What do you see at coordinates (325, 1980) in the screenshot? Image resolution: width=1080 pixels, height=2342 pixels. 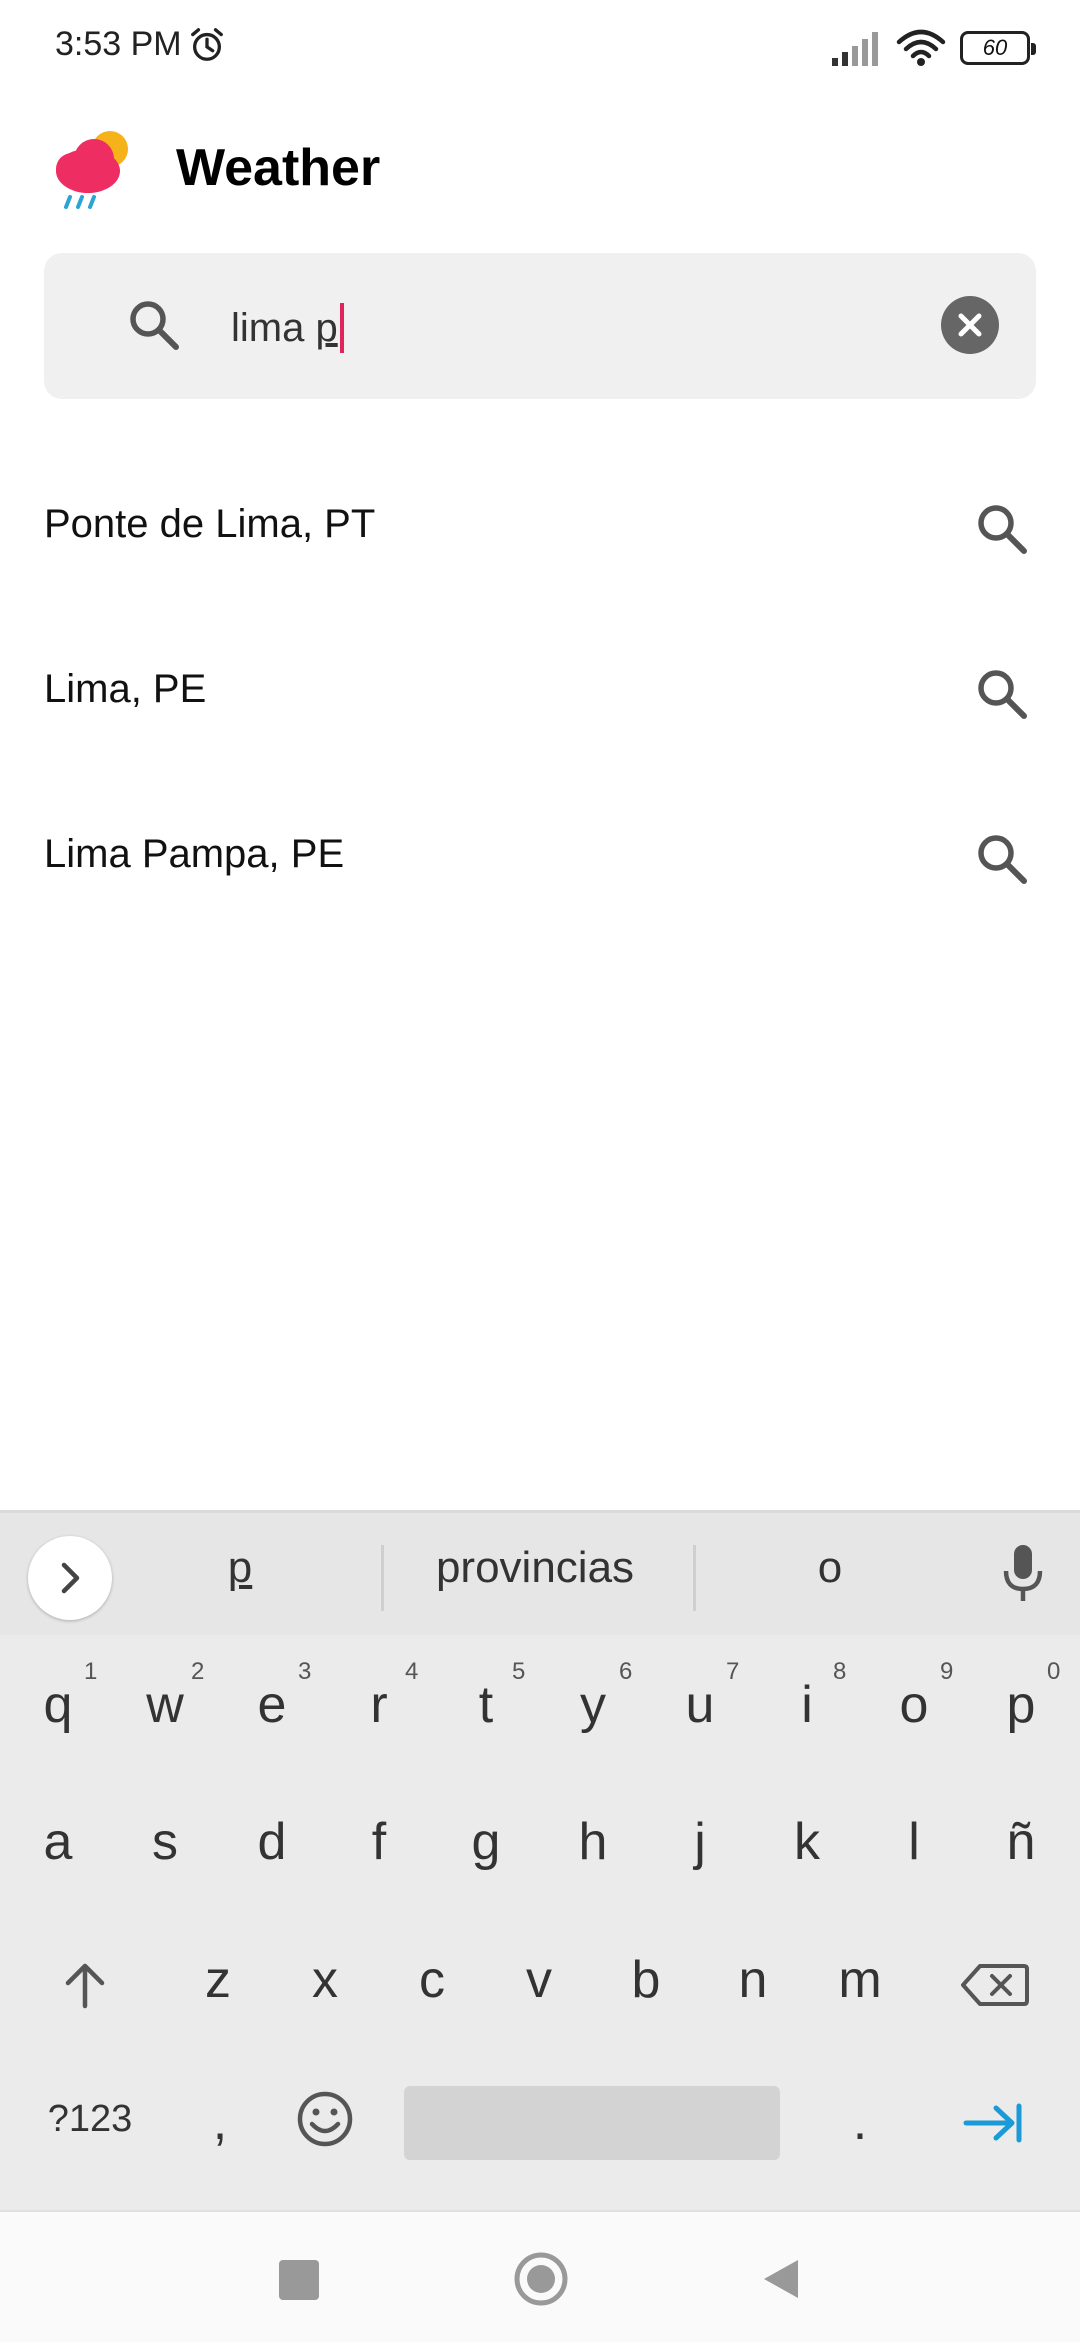 I see `key-x: x` at bounding box center [325, 1980].